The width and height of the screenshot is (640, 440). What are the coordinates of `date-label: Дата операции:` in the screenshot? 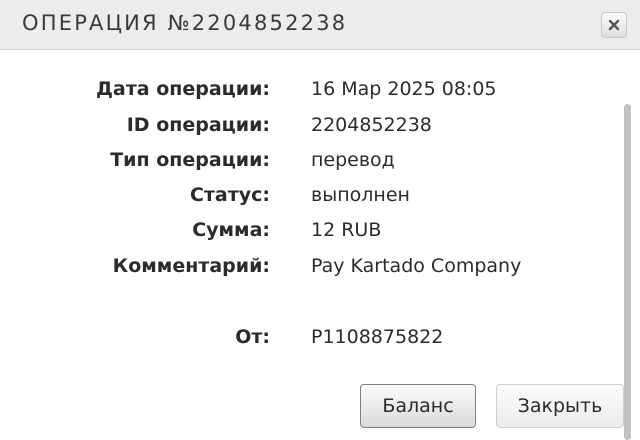 It's located at (183, 89).